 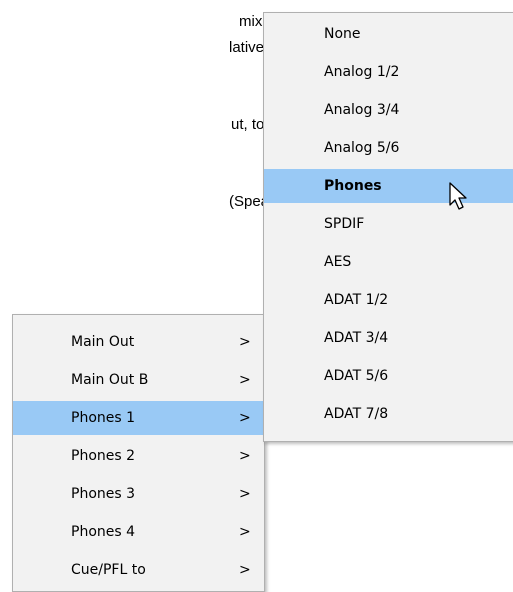 I want to click on menu-item-label: Main Out B, so click(x=110, y=380).